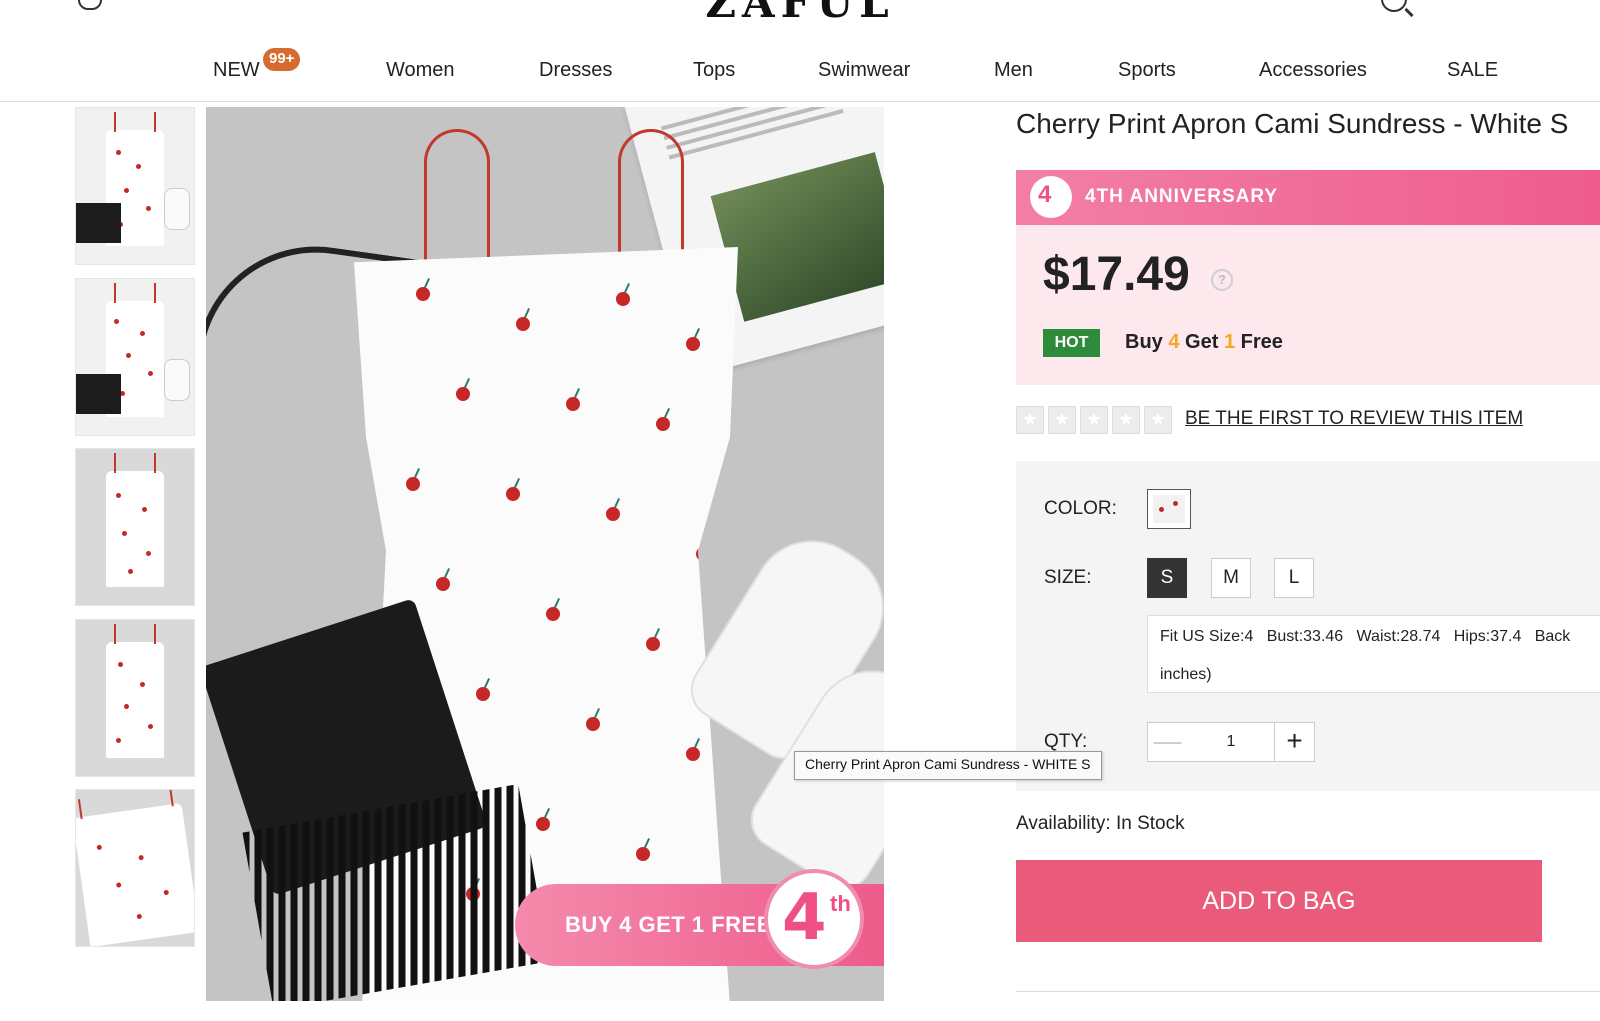 Image resolution: width=1600 pixels, height=1021 pixels. What do you see at coordinates (1182, 196) in the screenshot?
I see `anniversary-label: 4TH ANNIVERSARY` at bounding box center [1182, 196].